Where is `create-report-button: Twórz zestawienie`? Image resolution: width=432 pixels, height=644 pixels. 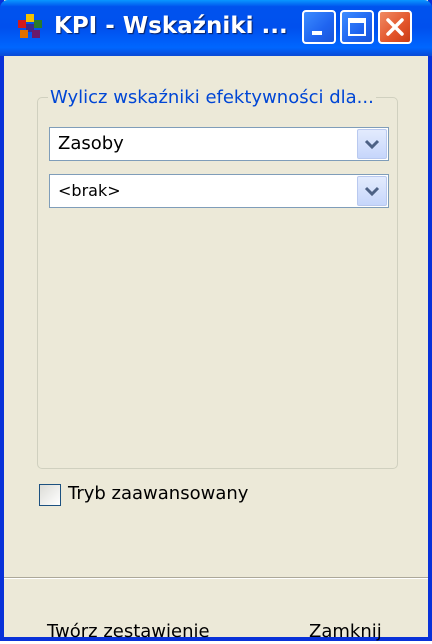
create-report-button: Twórz zestawienie is located at coordinates (128, 632).